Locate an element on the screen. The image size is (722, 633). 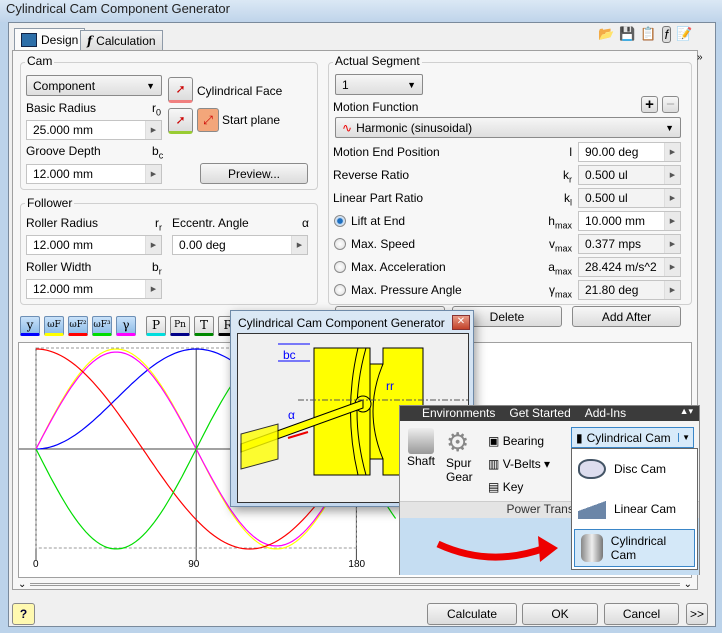
graph-toggle-button: γ is located at coordinates (126, 326).